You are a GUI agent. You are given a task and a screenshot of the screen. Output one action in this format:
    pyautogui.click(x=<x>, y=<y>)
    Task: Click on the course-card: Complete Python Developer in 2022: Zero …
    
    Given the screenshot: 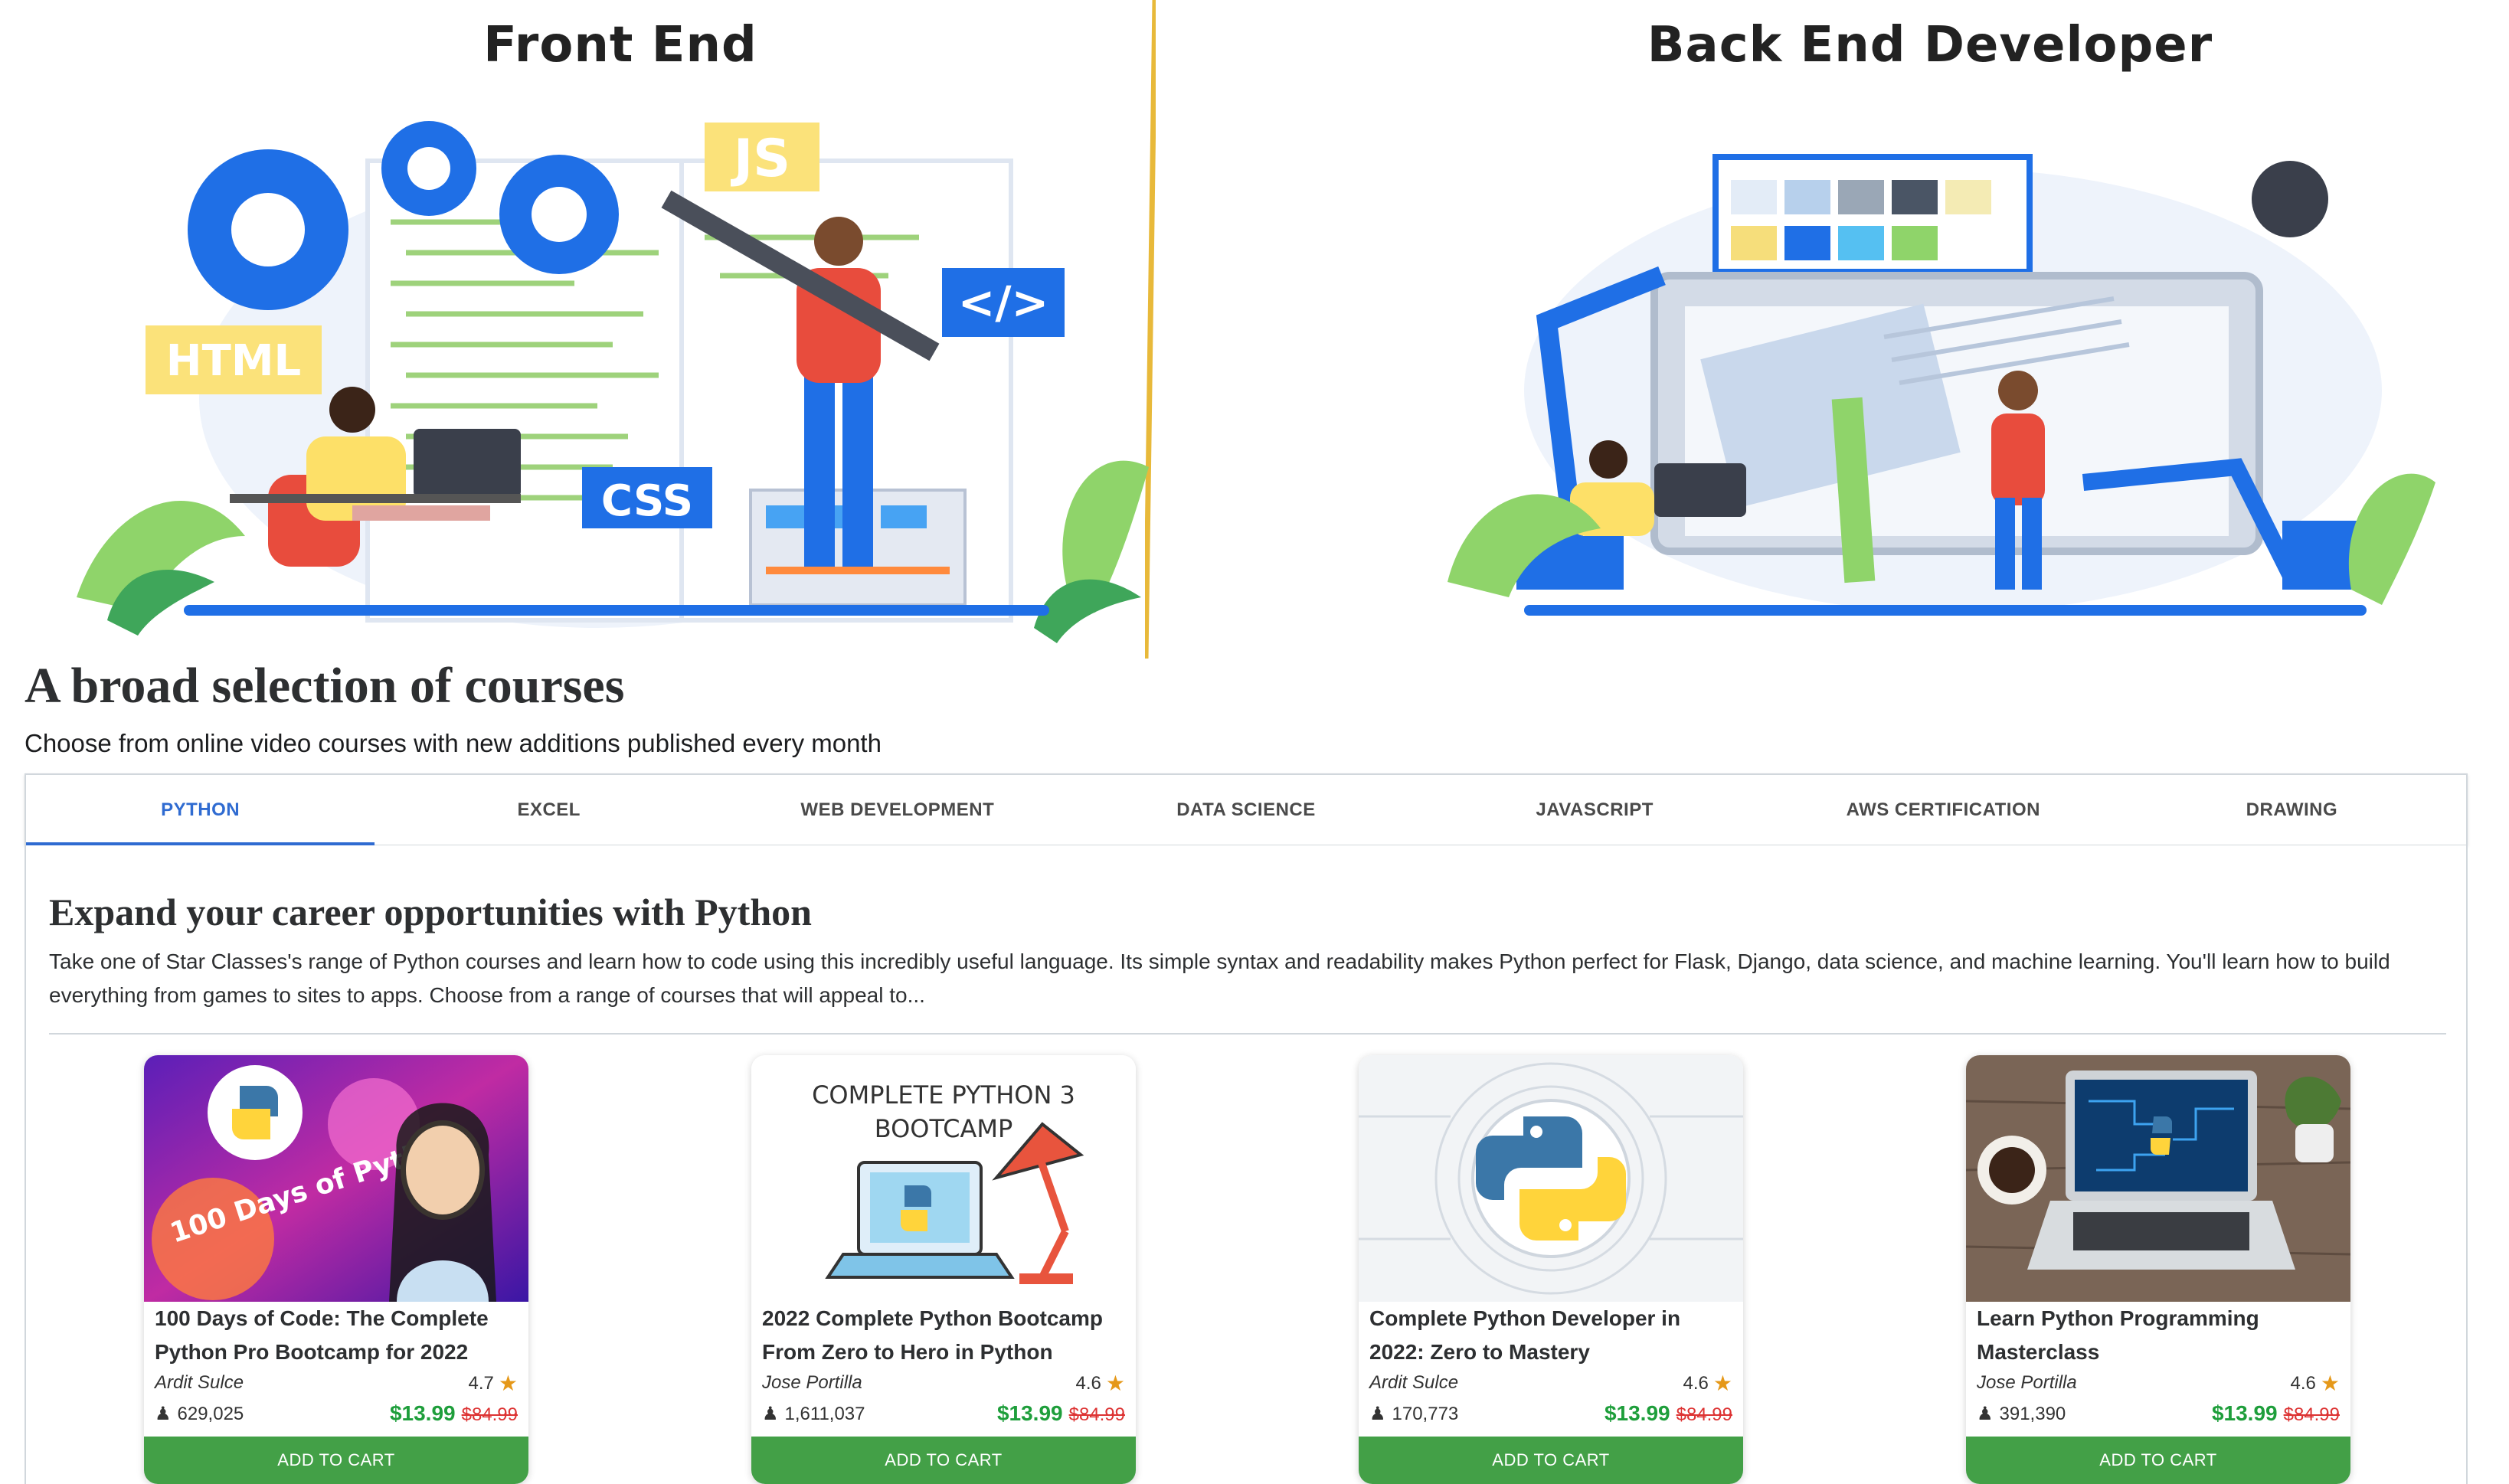 What is the action you would take?
    pyautogui.click(x=1551, y=1269)
    